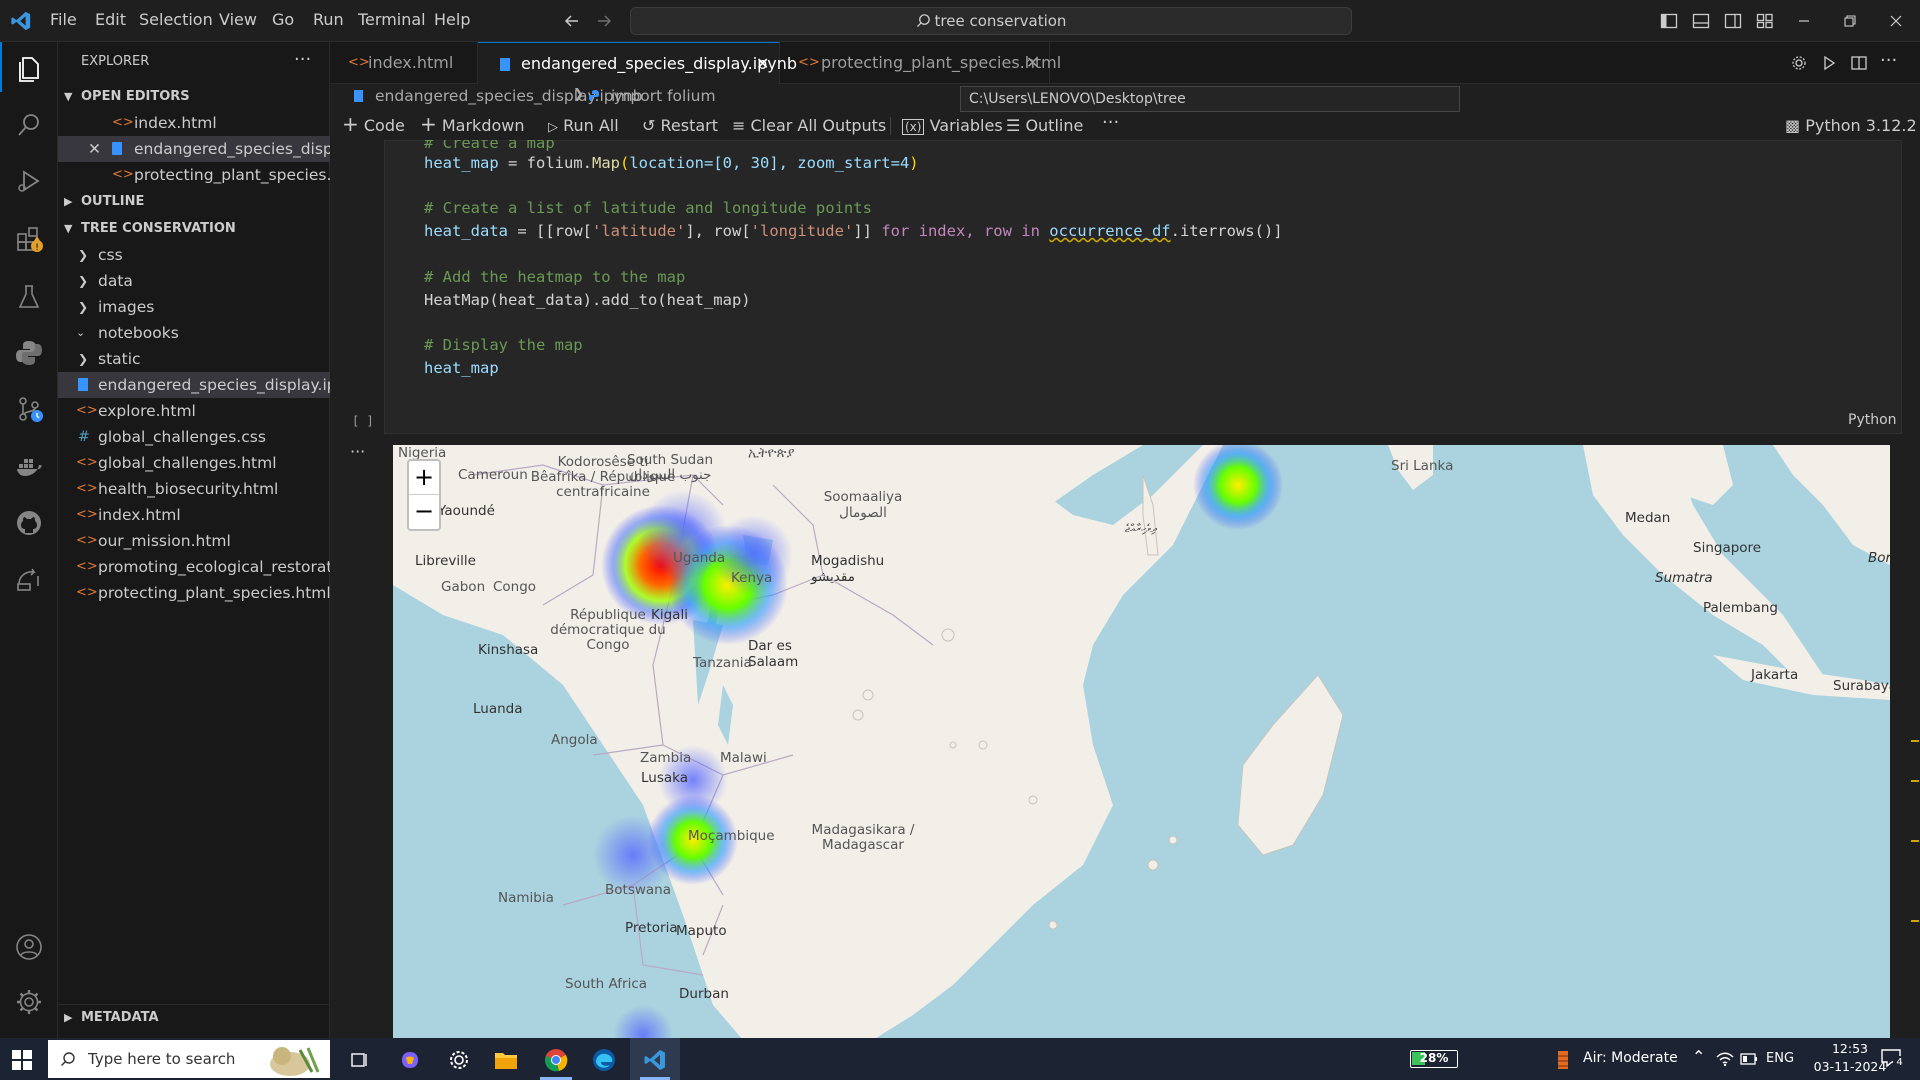  I want to click on run-icon, so click(1829, 63).